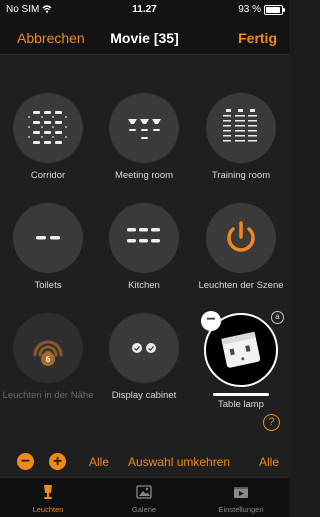  What do you see at coordinates (48, 285) in the screenshot?
I see `tile-label: Toilets` at bounding box center [48, 285].